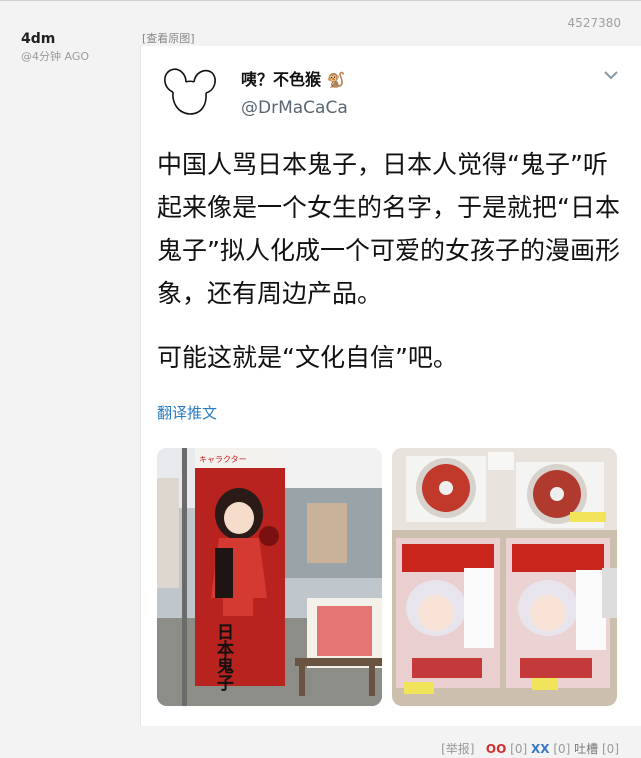 The width and height of the screenshot is (641, 758). What do you see at coordinates (281, 79) in the screenshot?
I see `display-name-text: 咦？不色猴` at bounding box center [281, 79].